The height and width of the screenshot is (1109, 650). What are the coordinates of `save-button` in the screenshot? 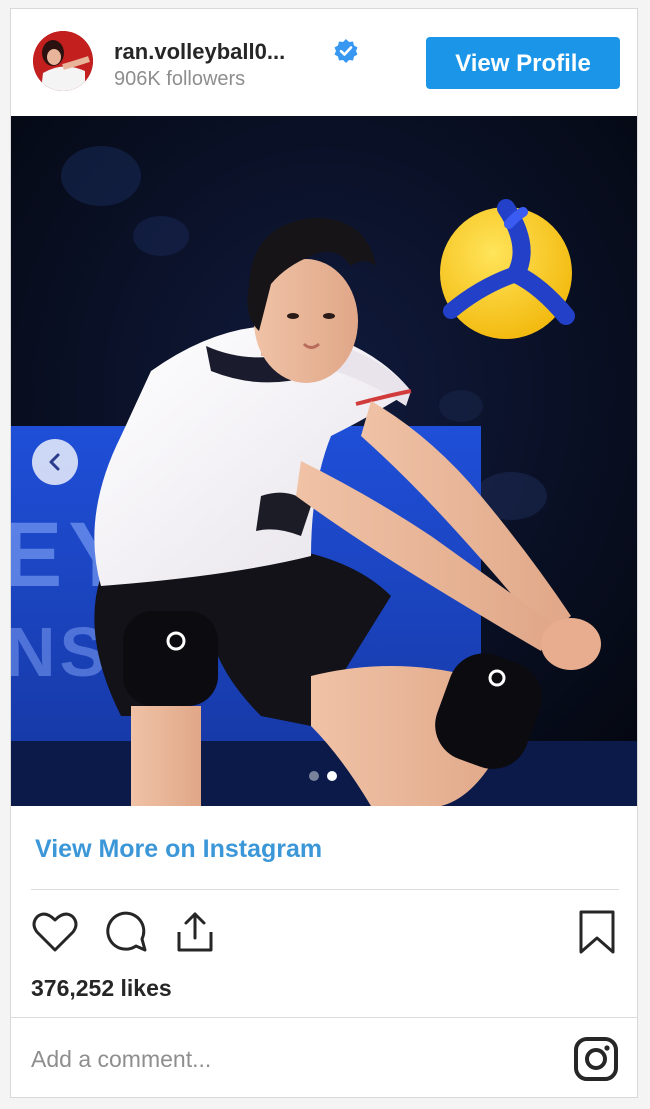 It's located at (597, 932).